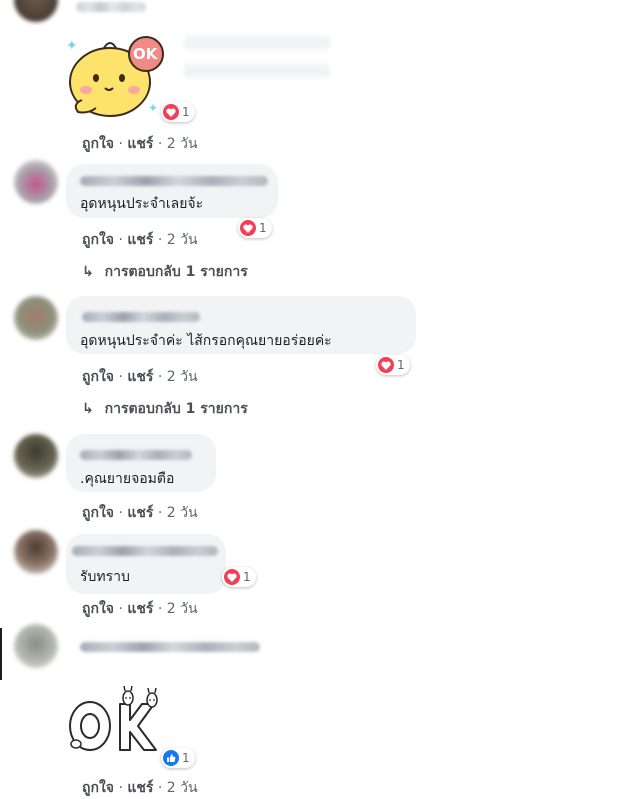 This screenshot has height=799, width=640. What do you see at coordinates (119, 720) in the screenshot?
I see `sticker-ok-bunnies` at bounding box center [119, 720].